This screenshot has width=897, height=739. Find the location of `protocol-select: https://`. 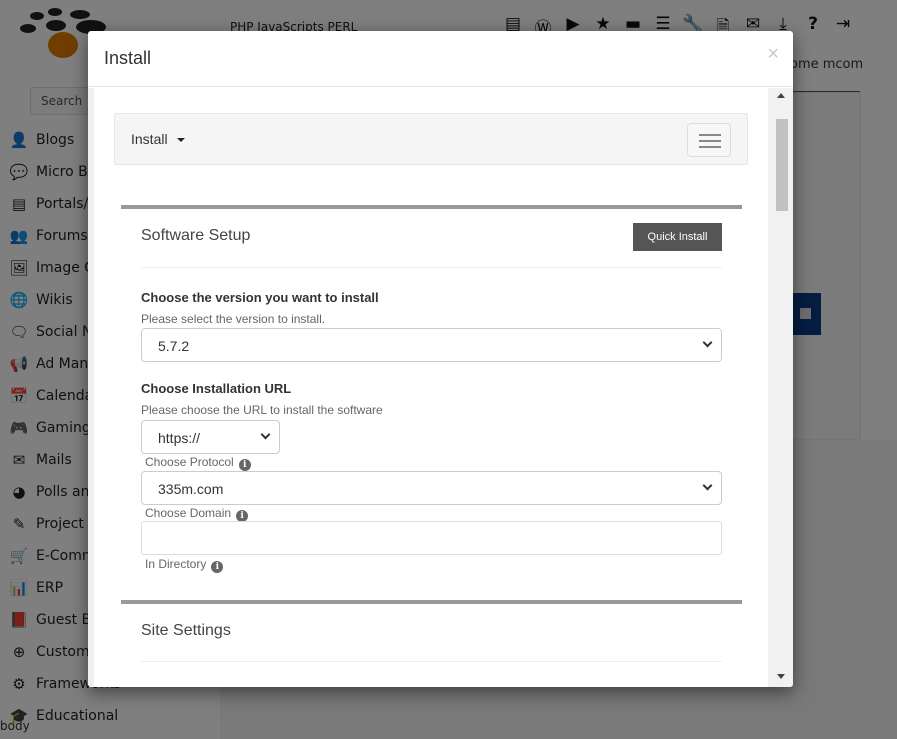

protocol-select: https:// is located at coordinates (210, 437).